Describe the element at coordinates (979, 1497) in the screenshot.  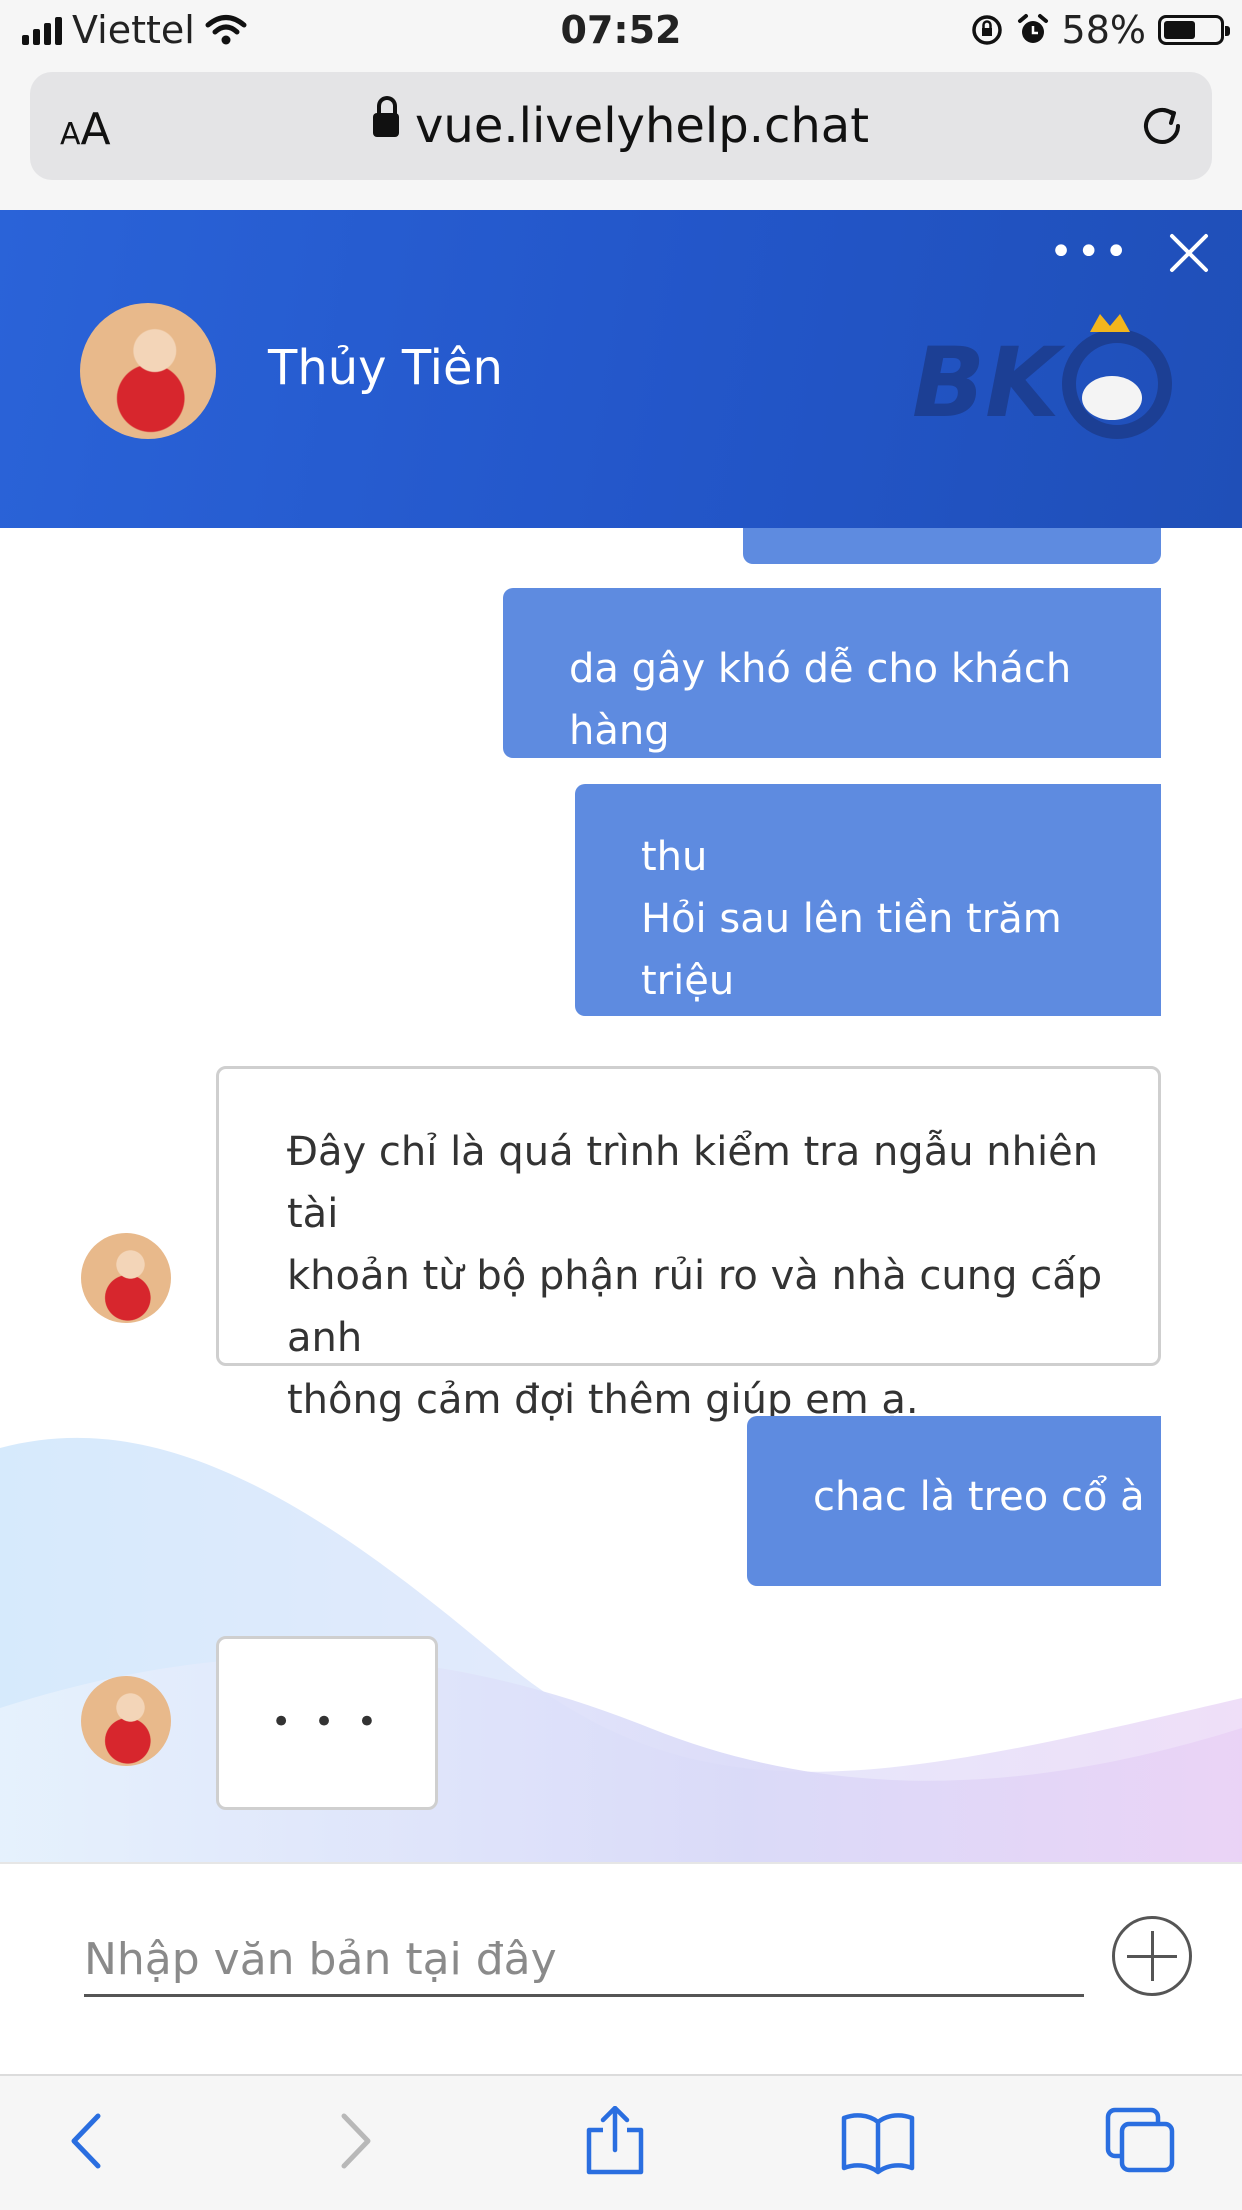
I see `message-text: chac là treo cổ à` at that location.